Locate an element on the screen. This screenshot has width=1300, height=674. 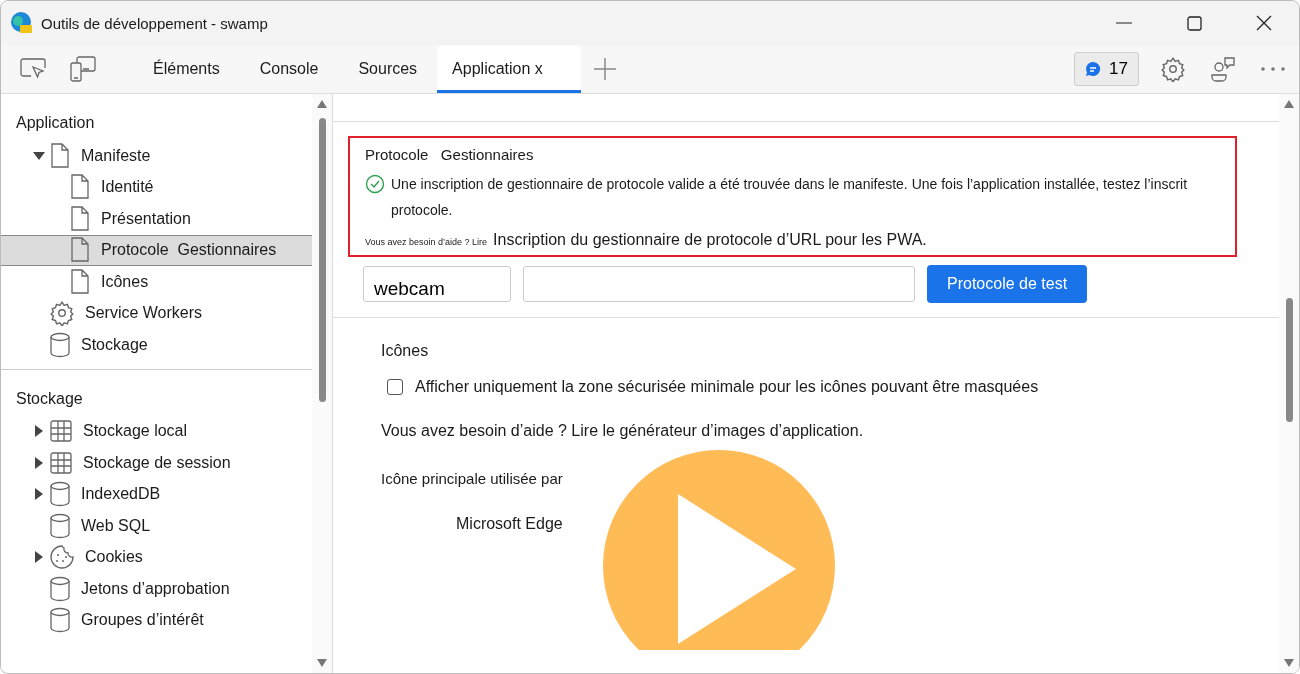
section-heading: Application is located at coordinates (55, 123).